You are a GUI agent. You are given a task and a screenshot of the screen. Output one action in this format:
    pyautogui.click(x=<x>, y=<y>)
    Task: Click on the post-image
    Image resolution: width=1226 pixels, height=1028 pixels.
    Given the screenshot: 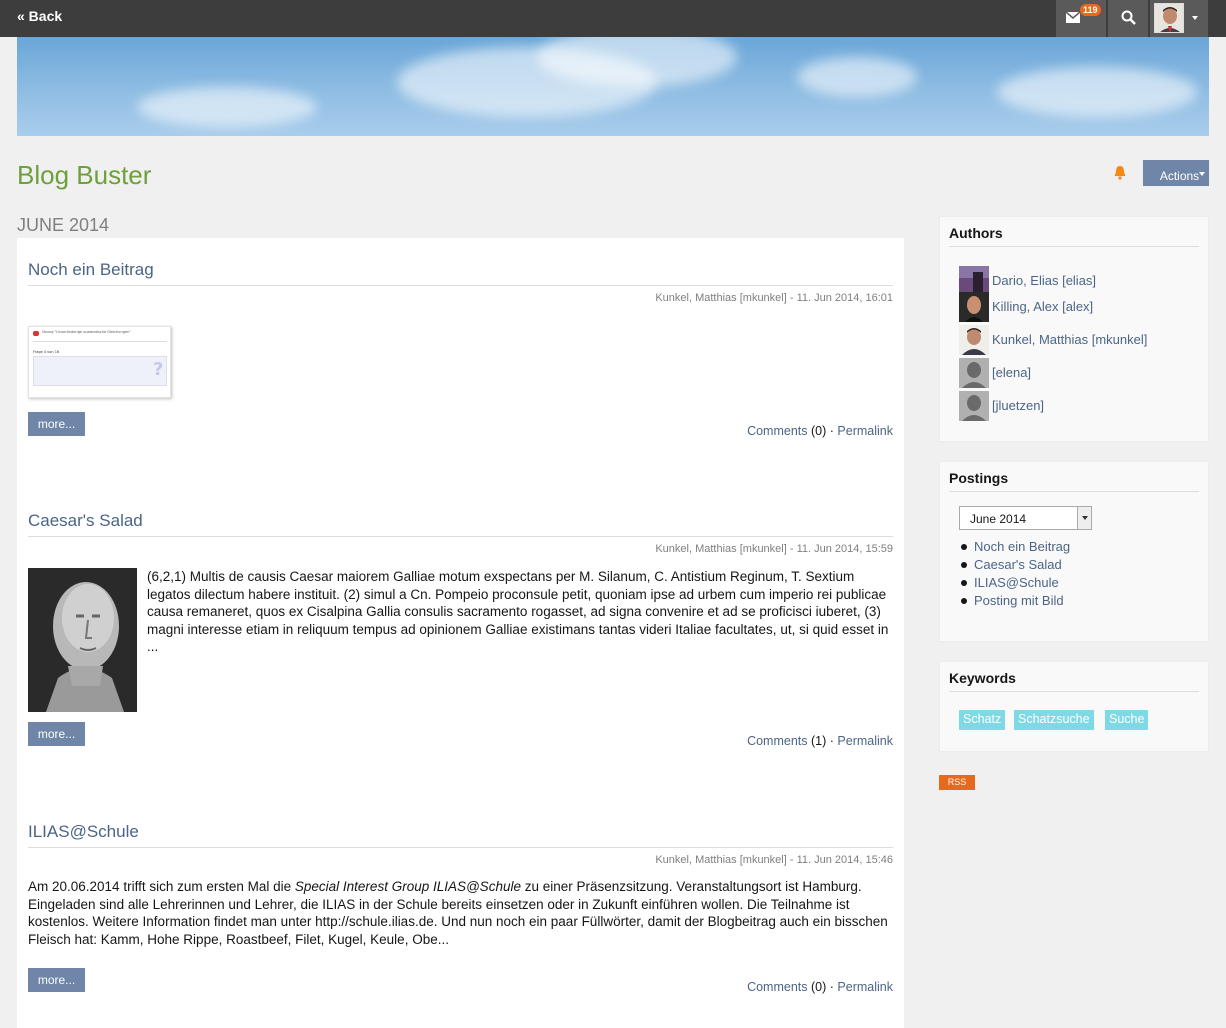 What is the action you would take?
    pyautogui.click(x=82, y=640)
    